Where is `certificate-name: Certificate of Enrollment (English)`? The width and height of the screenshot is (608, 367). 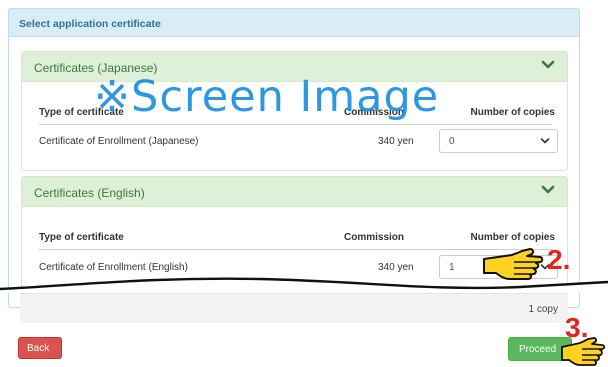
certificate-name: Certificate of Enrollment (English) is located at coordinates (113, 267).